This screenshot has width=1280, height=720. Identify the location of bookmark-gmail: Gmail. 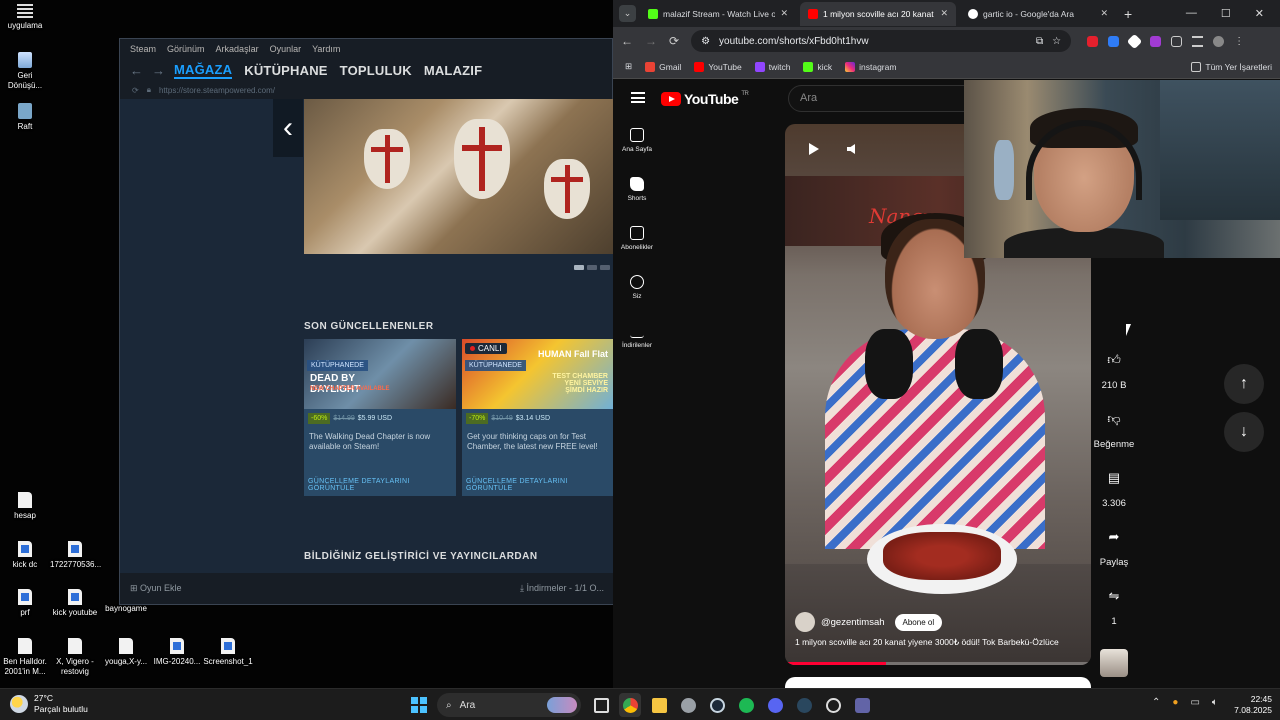
(663, 66).